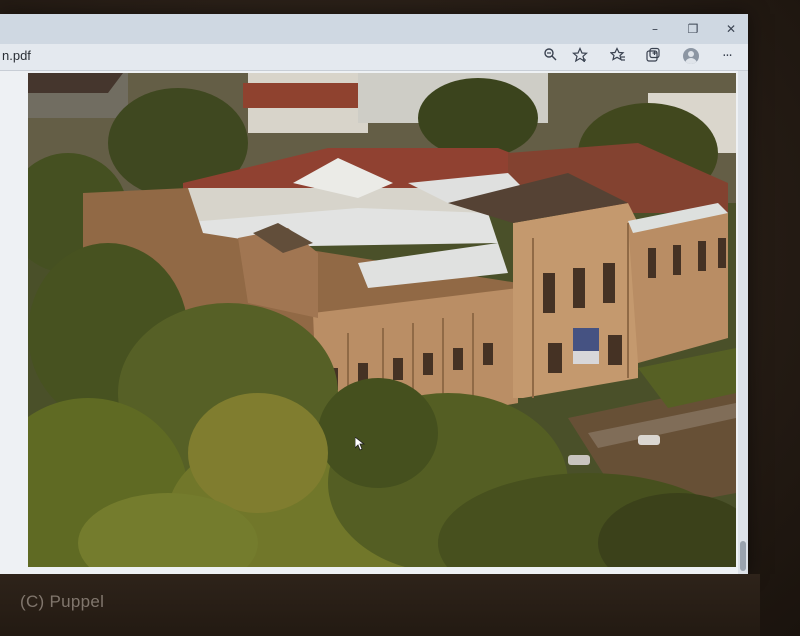 This screenshot has width=800, height=636. What do you see at coordinates (62, 601) in the screenshot?
I see `copyright-watermark: (C) Puppel` at bounding box center [62, 601].